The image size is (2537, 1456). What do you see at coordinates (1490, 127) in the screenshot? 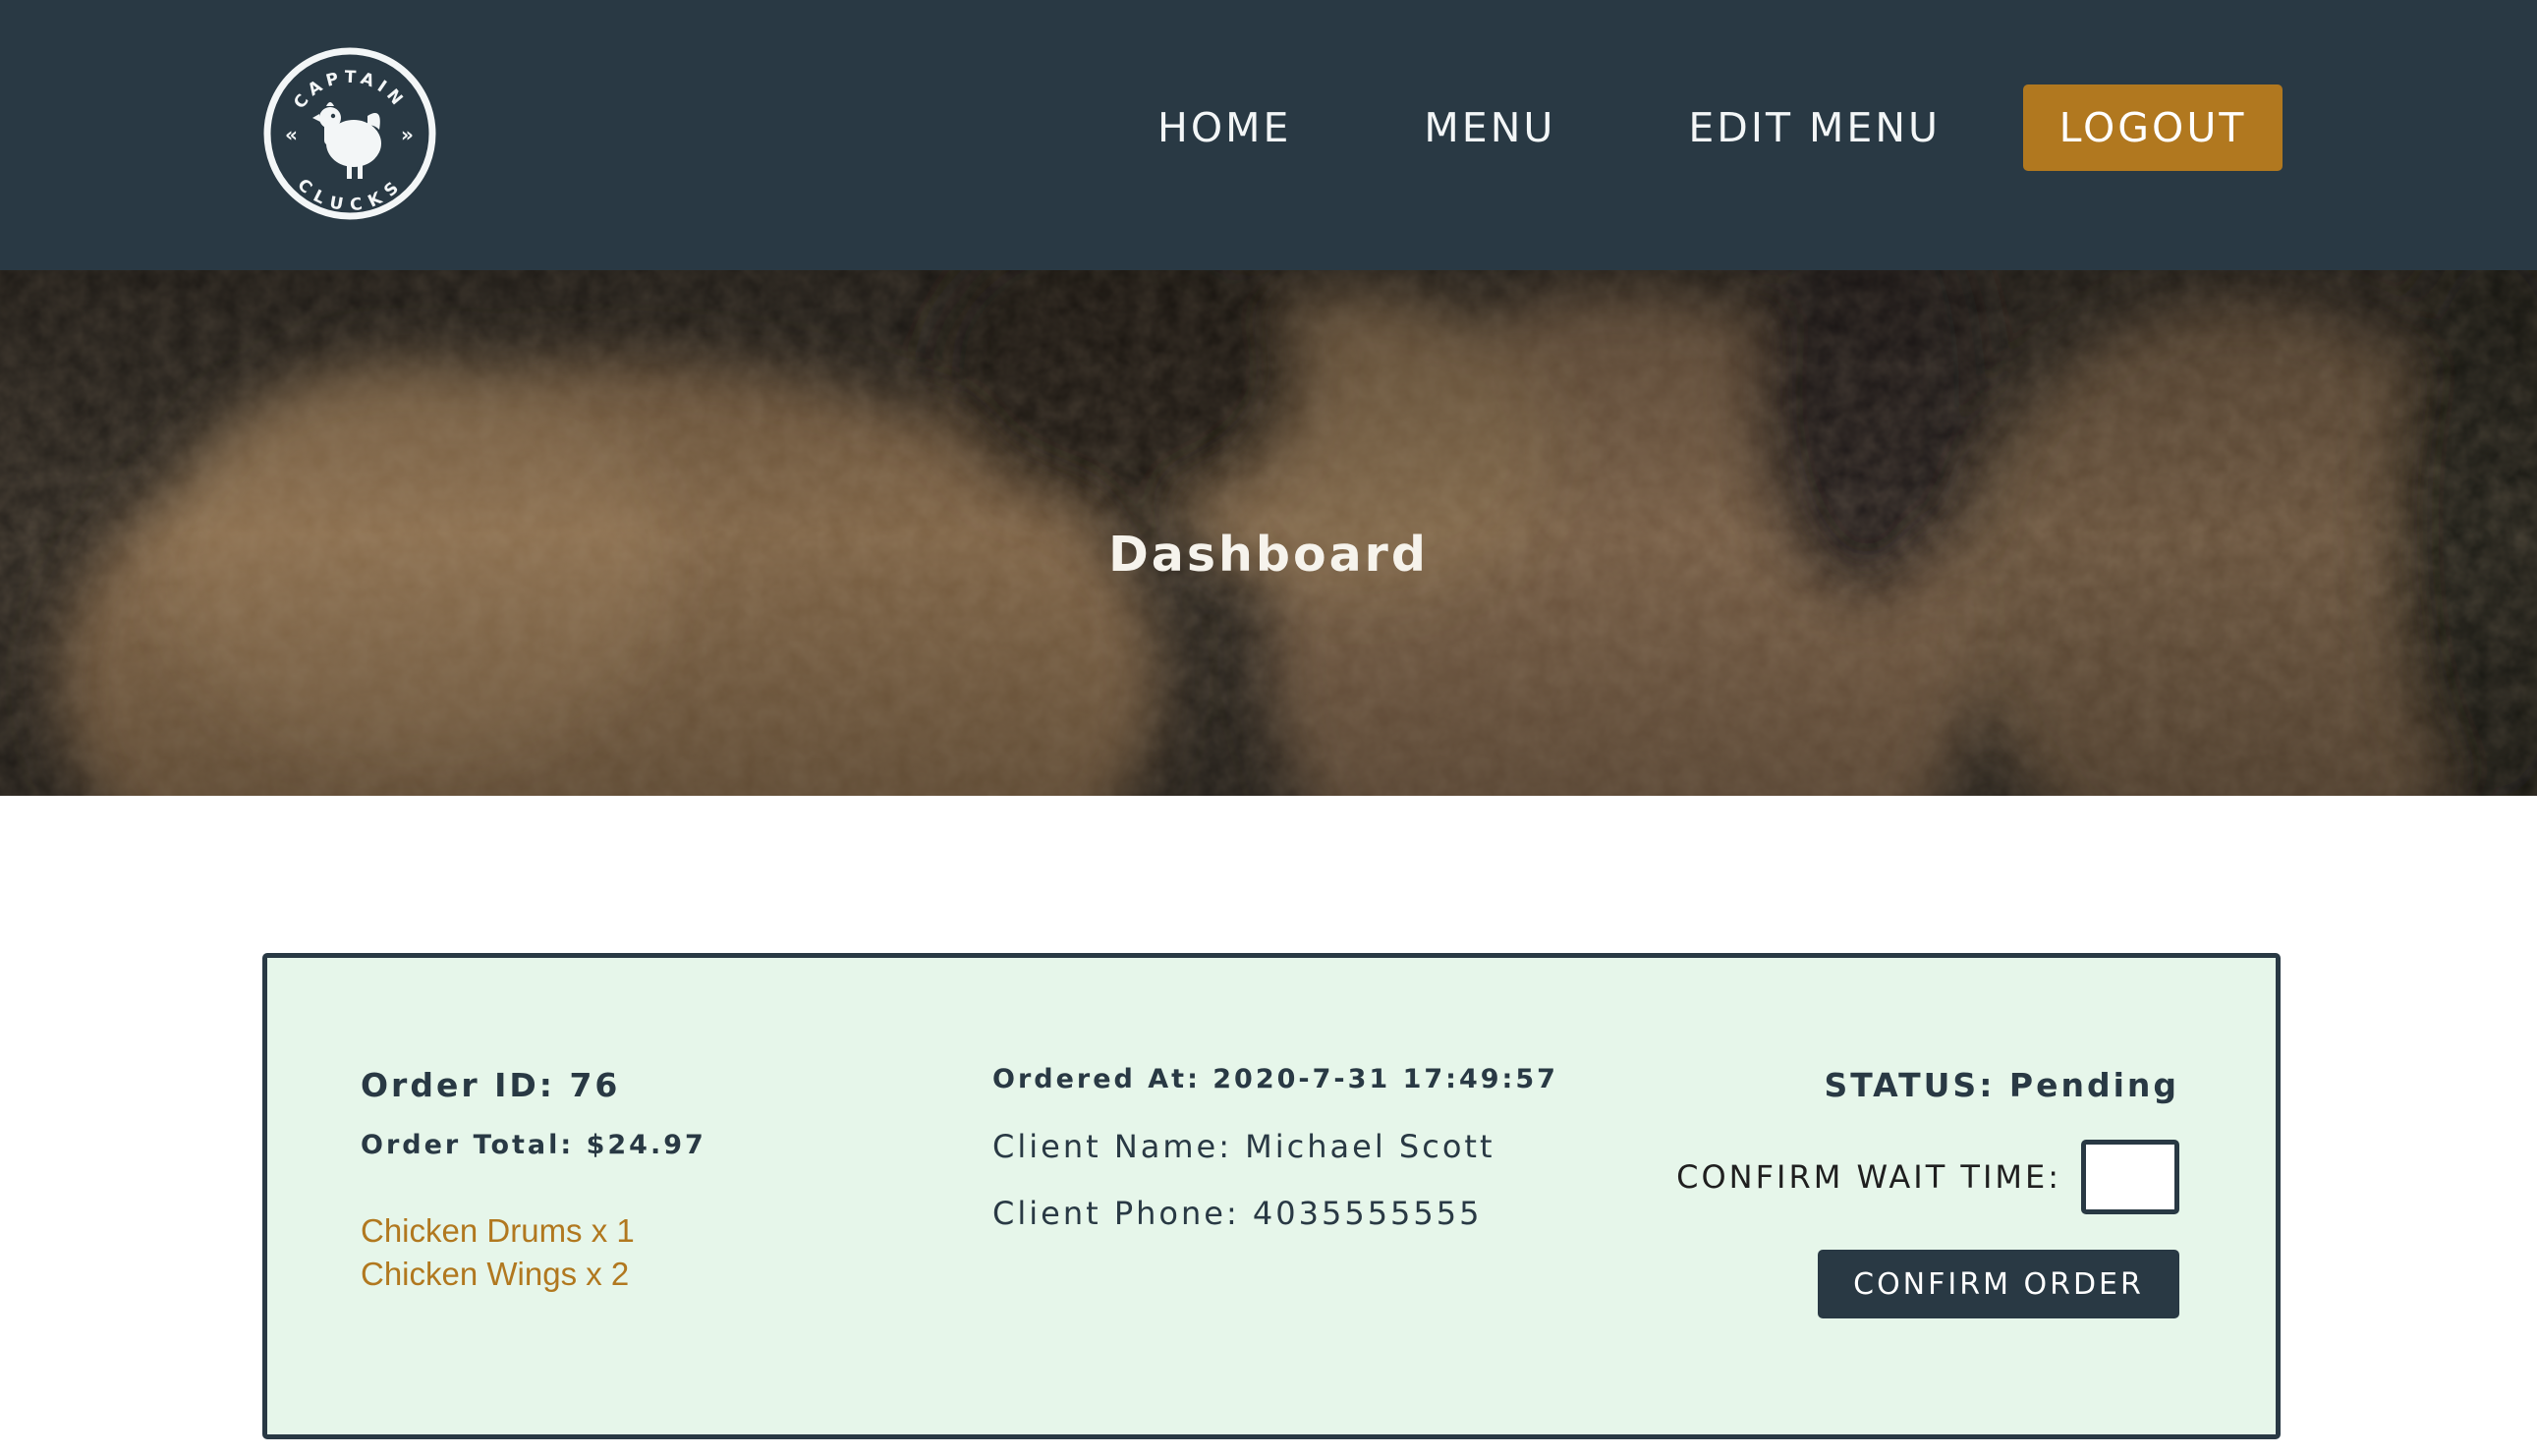
I see `nav-menu-link: MENU` at bounding box center [1490, 127].